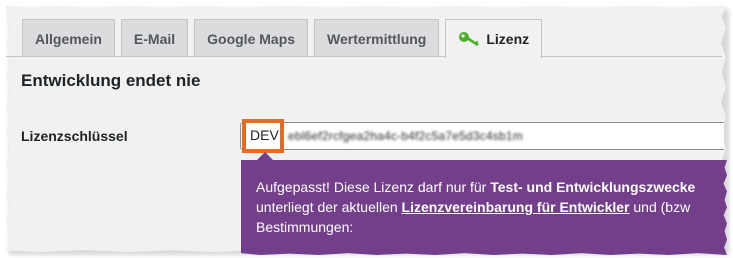 Image resolution: width=733 pixels, height=258 pixels. I want to click on license-agreement-link: Lizenzvereinbarung für Entwickler, so click(516, 207).